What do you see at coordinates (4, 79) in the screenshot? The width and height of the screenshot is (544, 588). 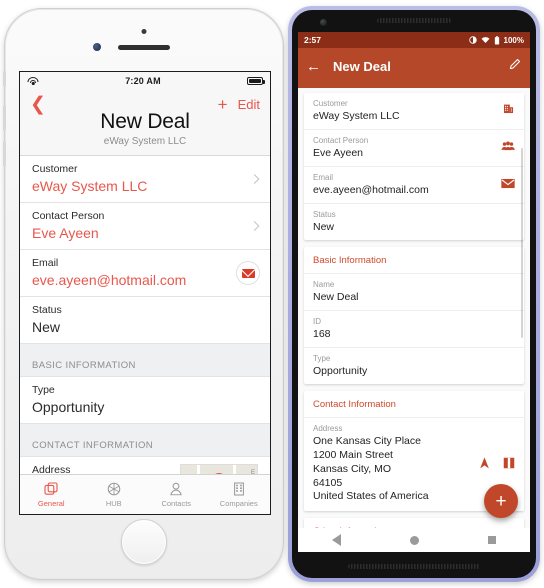 I see `iphone-mute-switch` at bounding box center [4, 79].